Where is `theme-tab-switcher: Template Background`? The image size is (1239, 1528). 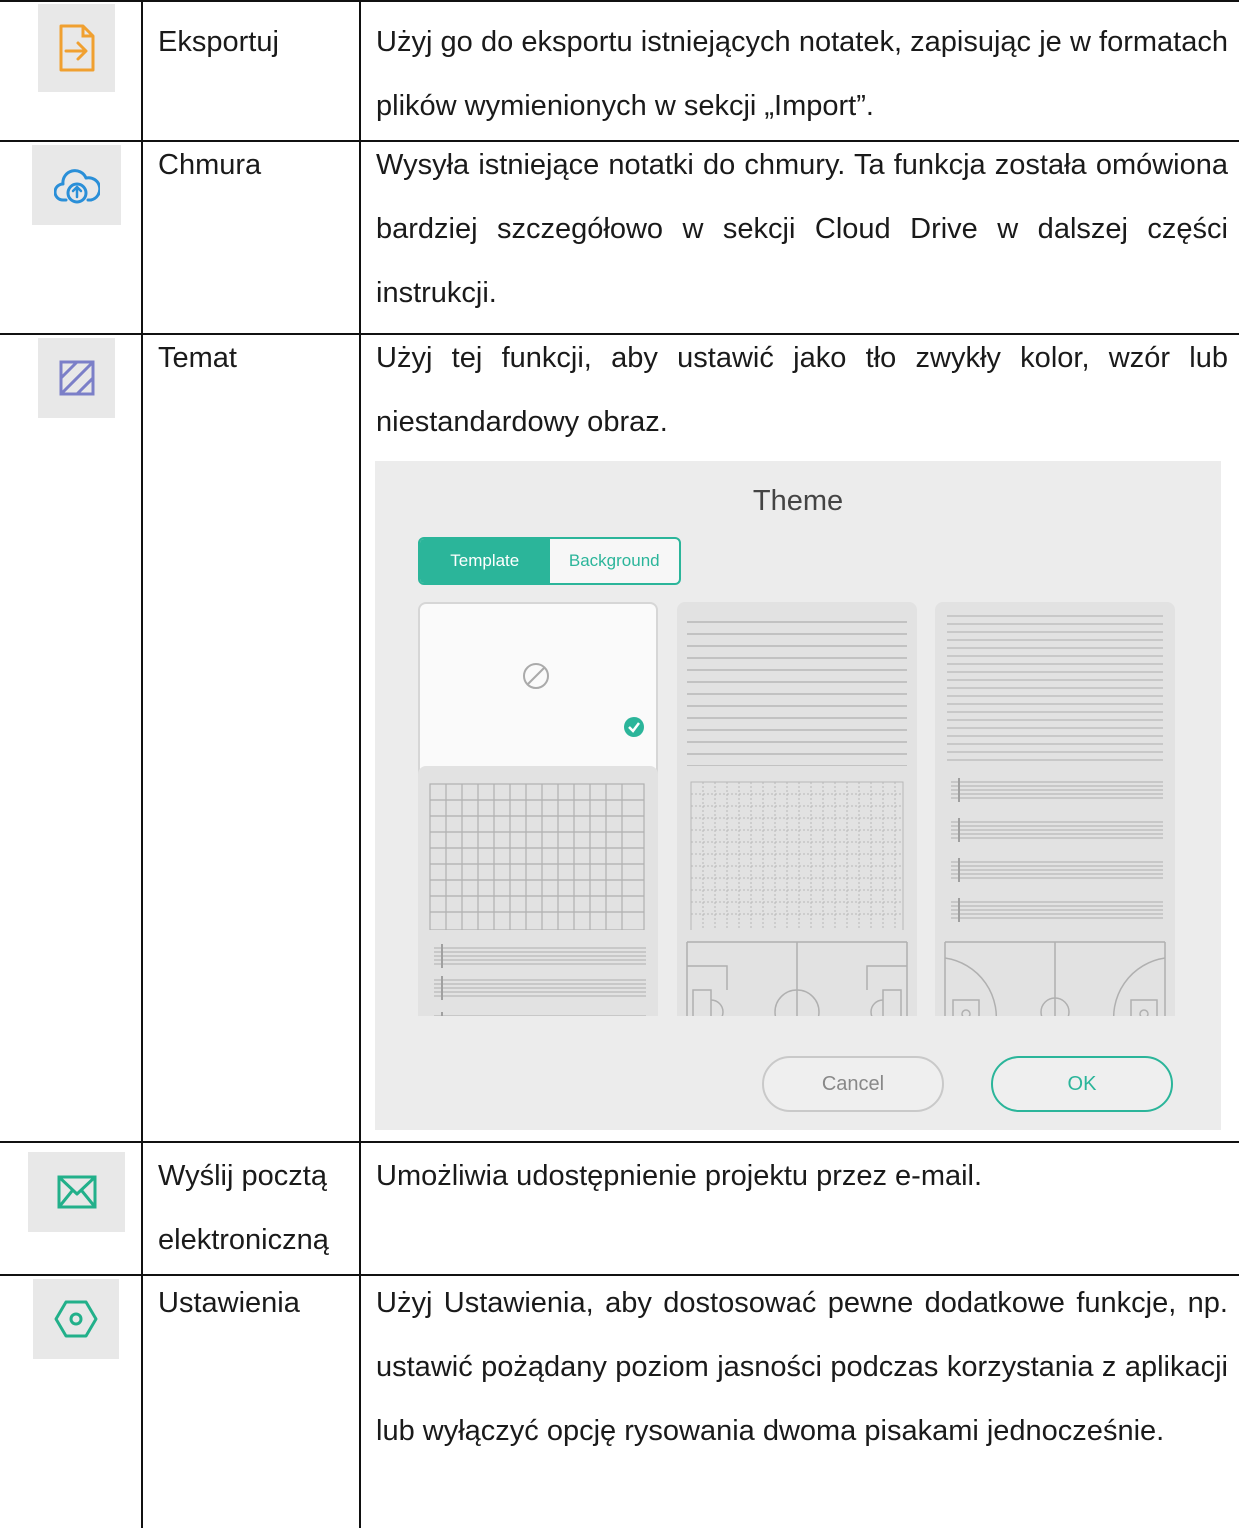 theme-tab-switcher: Template Background is located at coordinates (549, 561).